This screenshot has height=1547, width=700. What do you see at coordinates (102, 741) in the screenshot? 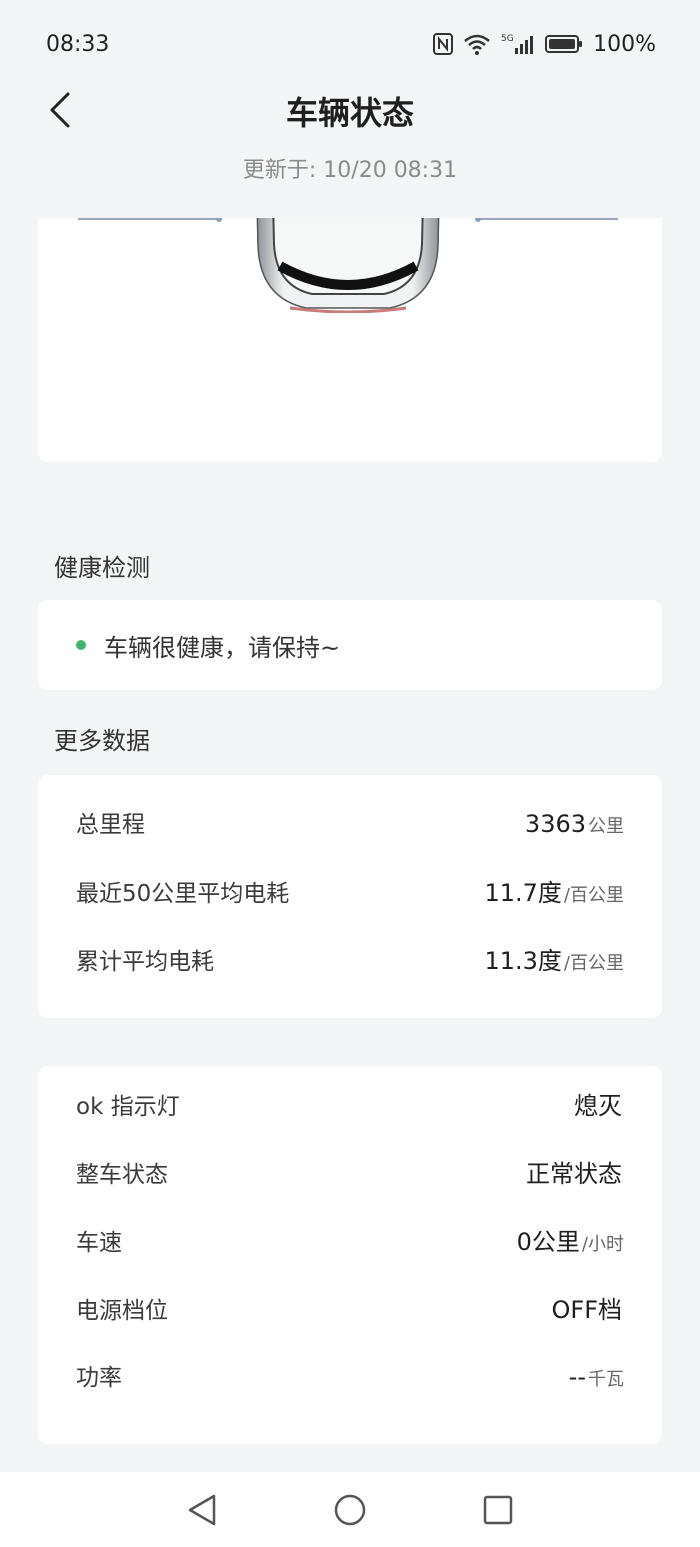
I see `more-data-section-title: 更多数据` at bounding box center [102, 741].